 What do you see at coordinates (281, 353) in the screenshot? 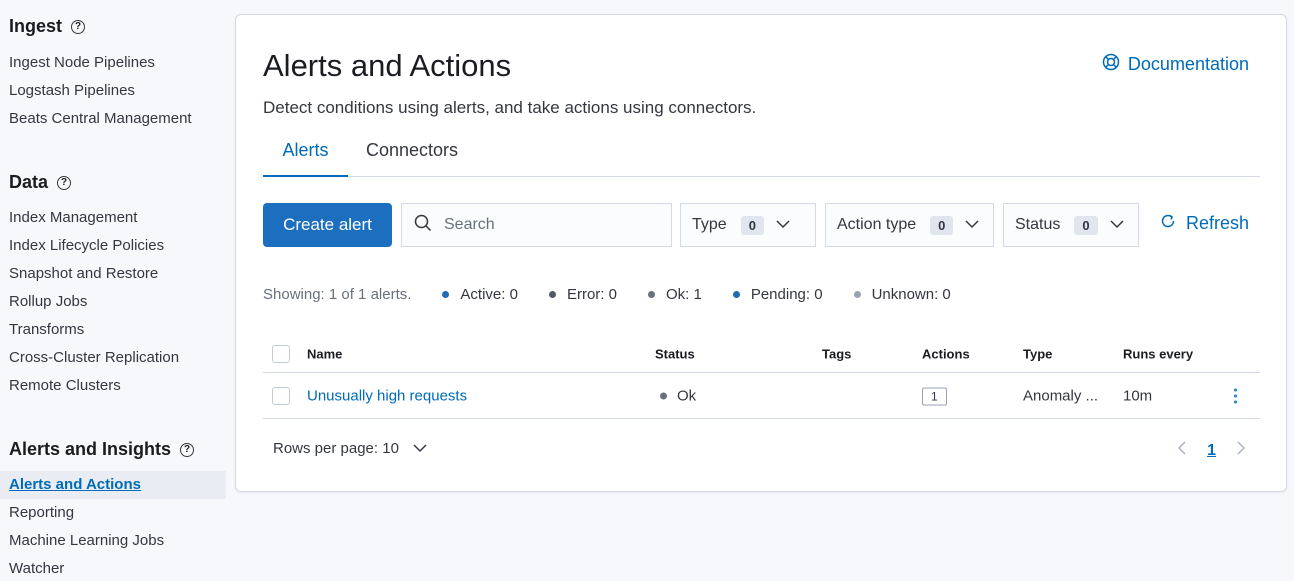
I see `select-all-checkbox` at bounding box center [281, 353].